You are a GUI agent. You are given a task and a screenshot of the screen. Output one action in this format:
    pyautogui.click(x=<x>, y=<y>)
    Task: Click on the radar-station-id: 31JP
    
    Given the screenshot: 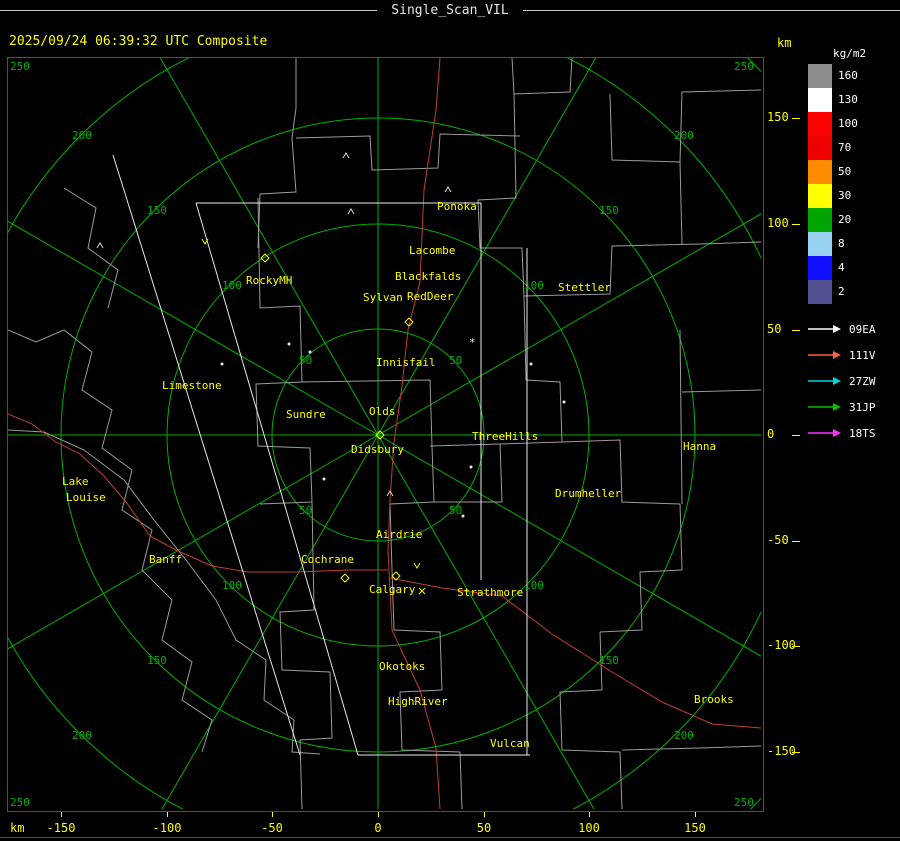 What is the action you would take?
    pyautogui.click(x=862, y=407)
    